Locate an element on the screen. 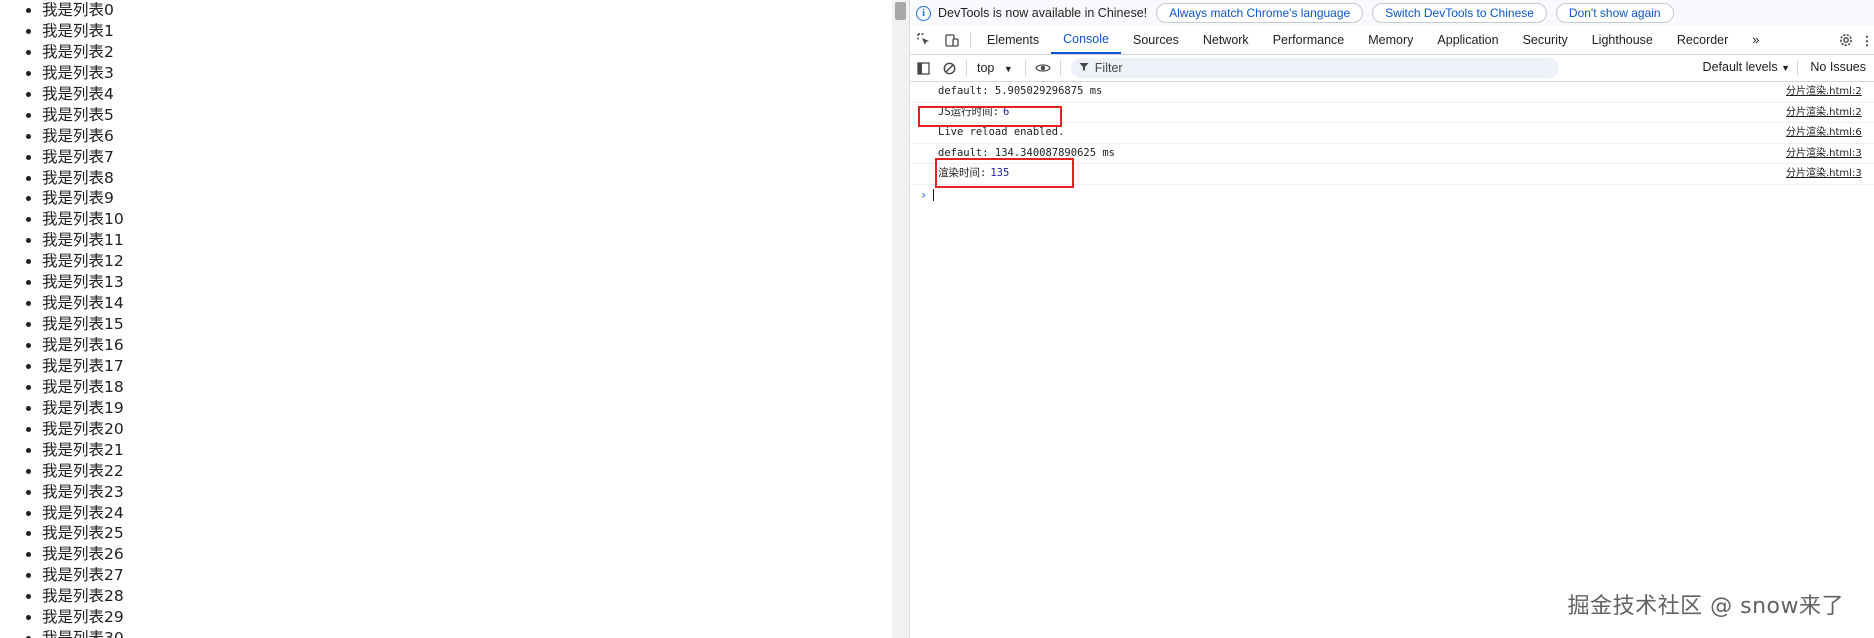 The image size is (1874, 638). info-icon: i is located at coordinates (923, 13).